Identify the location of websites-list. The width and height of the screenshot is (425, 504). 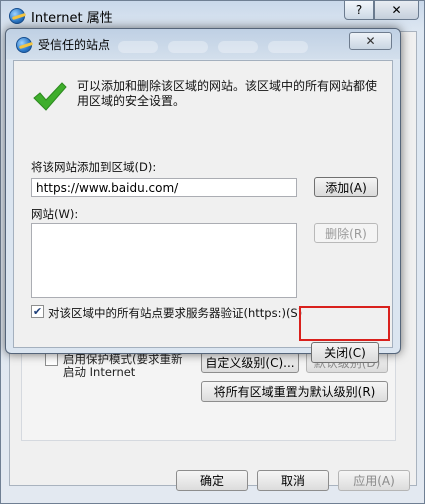
(164, 260).